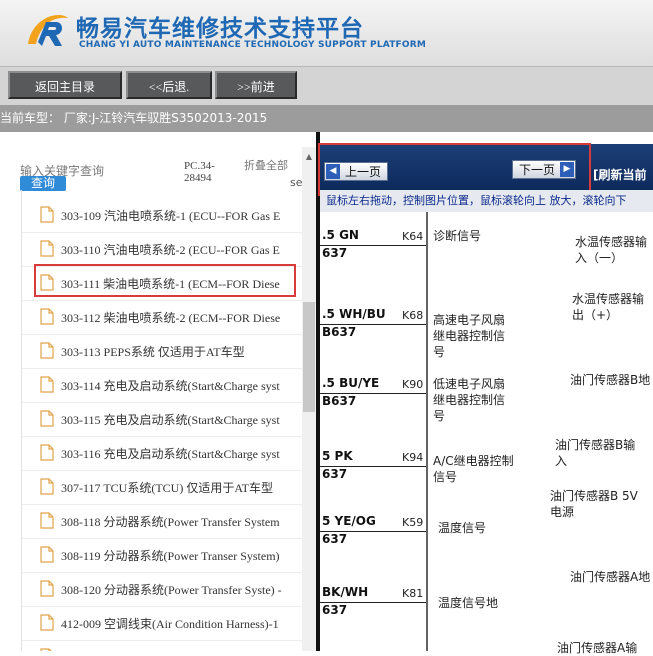  I want to click on toolbar: 返回主目录 <<后退. >>前进, so click(326, 85).